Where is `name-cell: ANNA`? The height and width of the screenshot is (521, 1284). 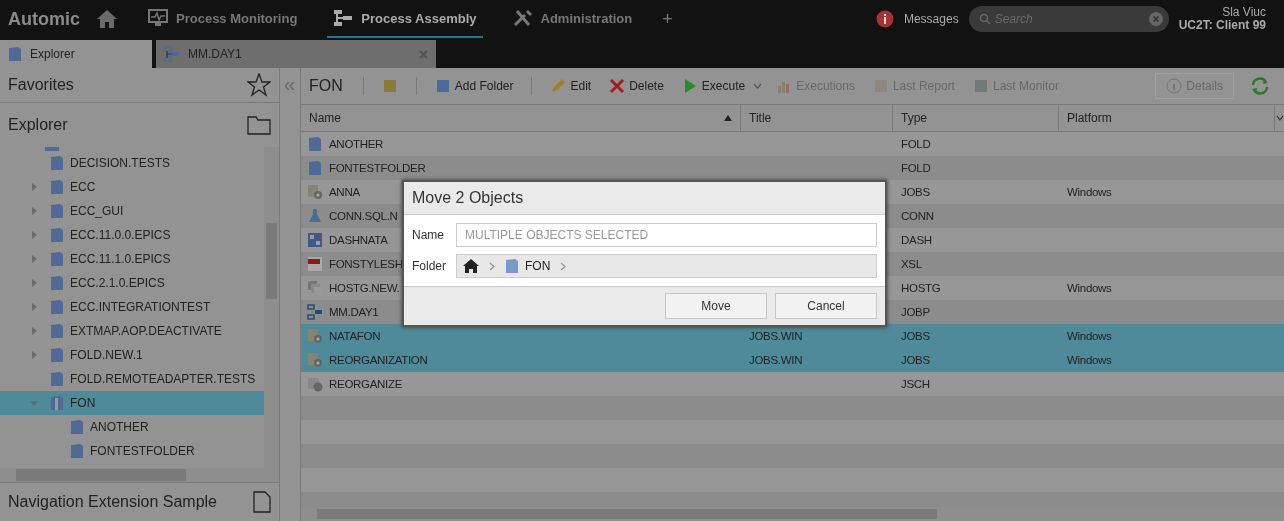 name-cell: ANNA is located at coordinates (344, 192).